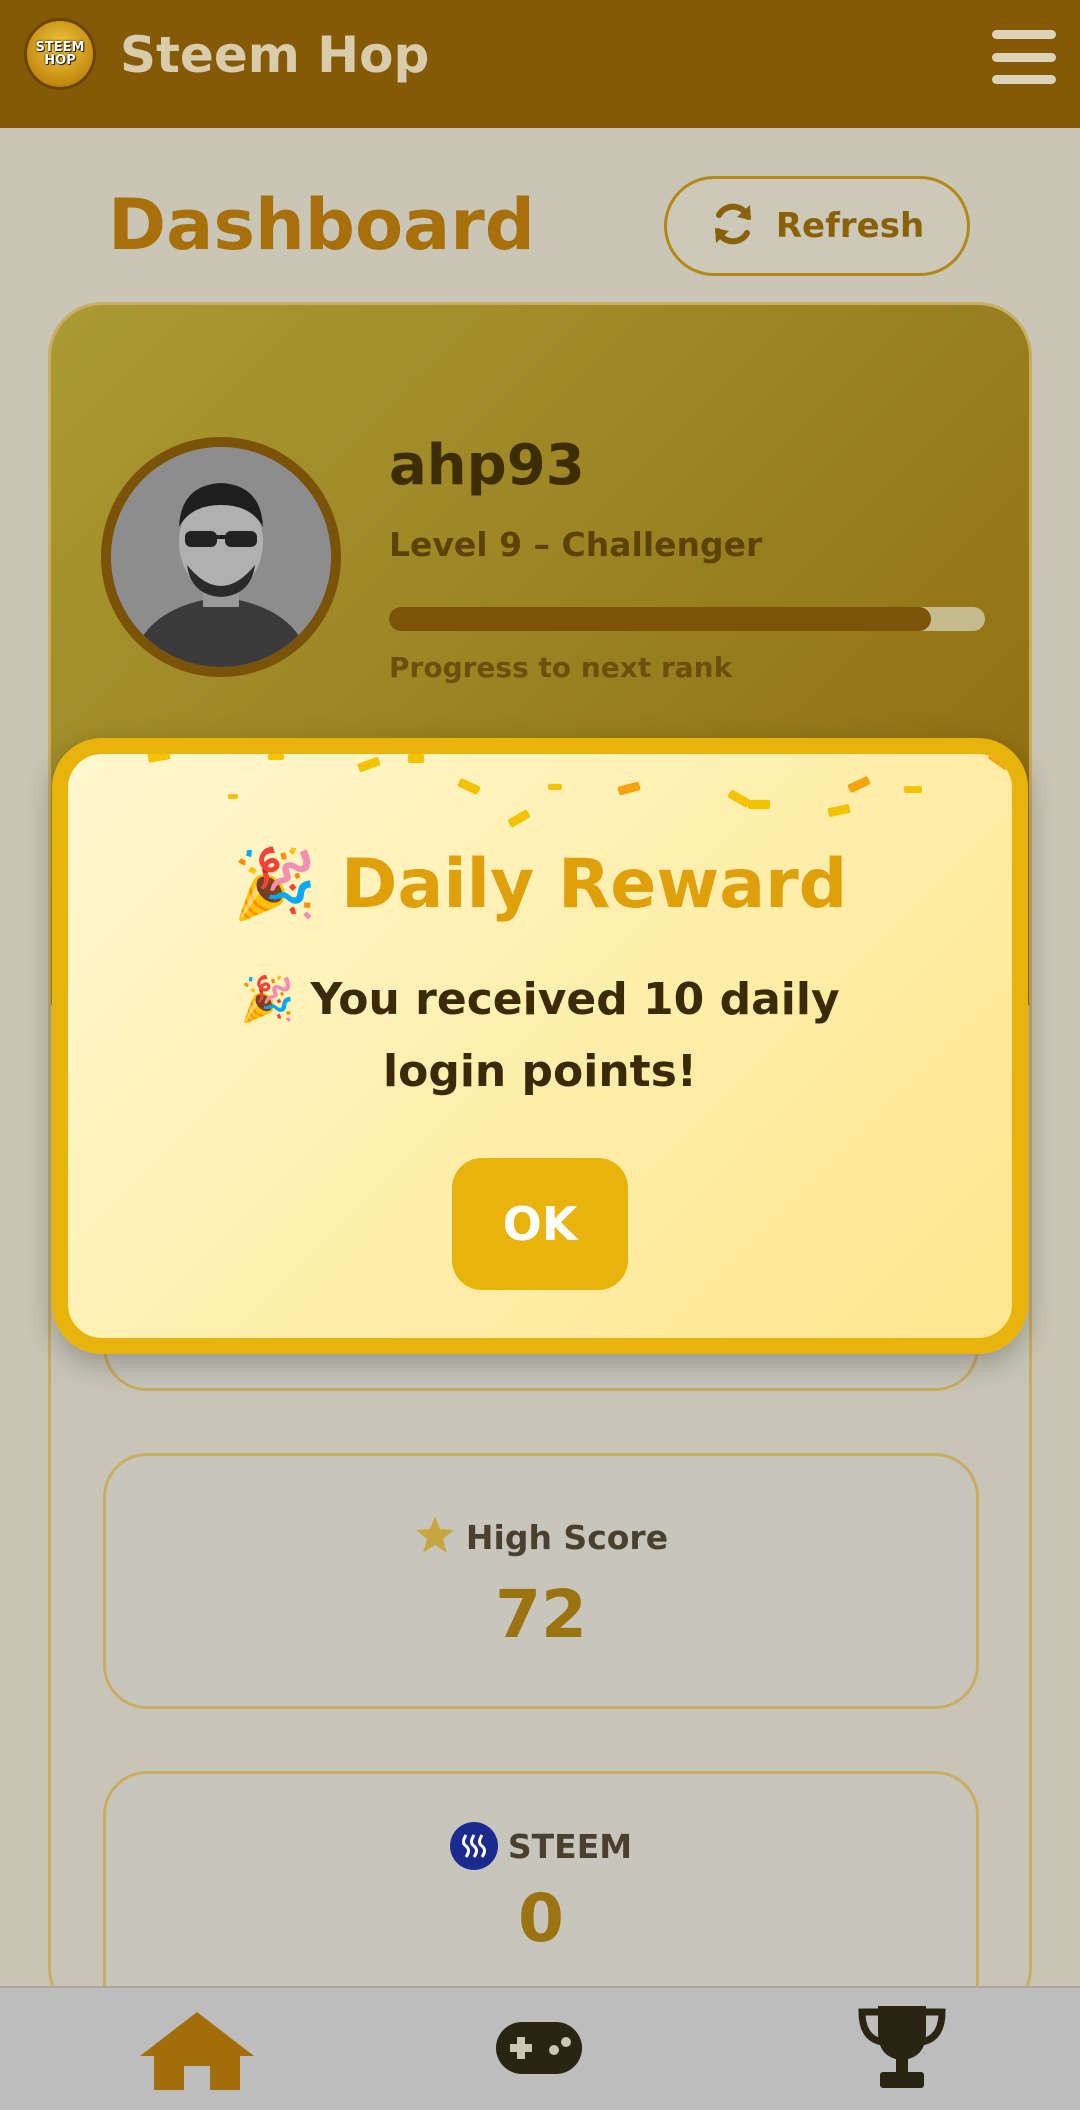 The width and height of the screenshot is (1080, 2110). Describe the element at coordinates (576, 544) in the screenshot. I see `level-rank: Level 9 – Challenger` at that location.